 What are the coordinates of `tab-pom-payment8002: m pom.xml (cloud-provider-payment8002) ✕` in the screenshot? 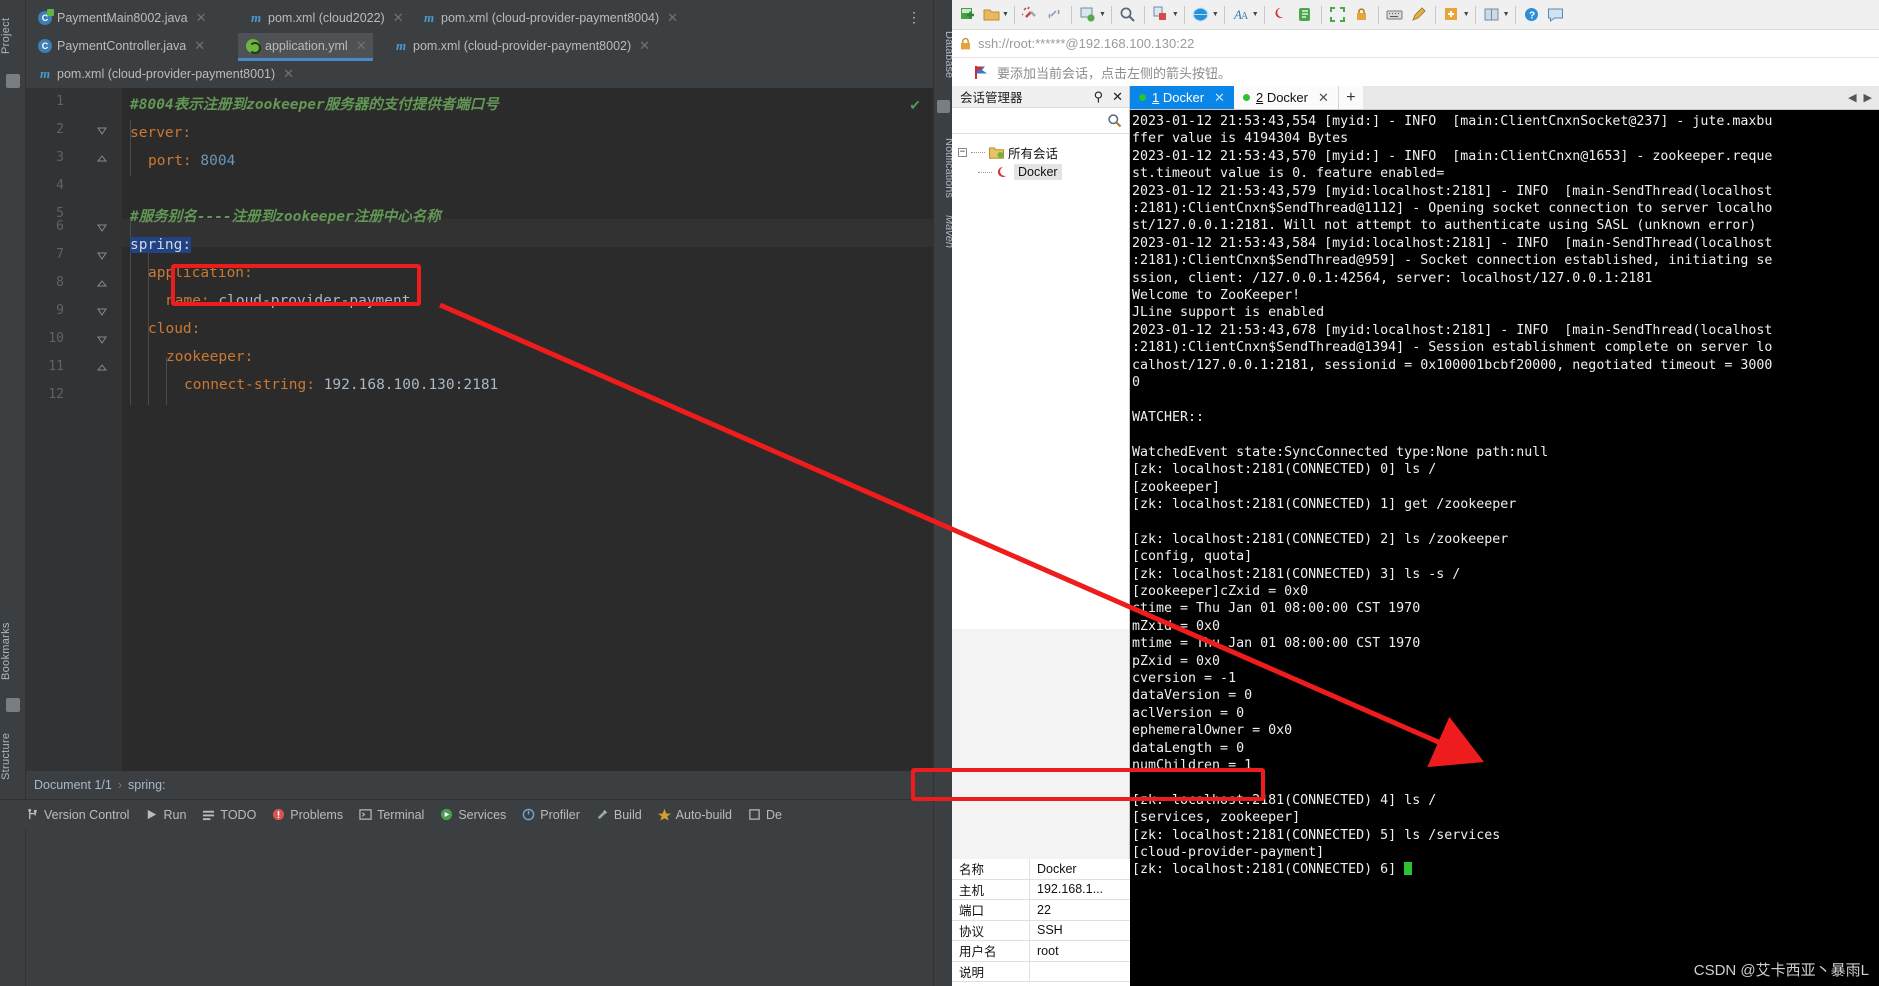 It's located at (521, 46).